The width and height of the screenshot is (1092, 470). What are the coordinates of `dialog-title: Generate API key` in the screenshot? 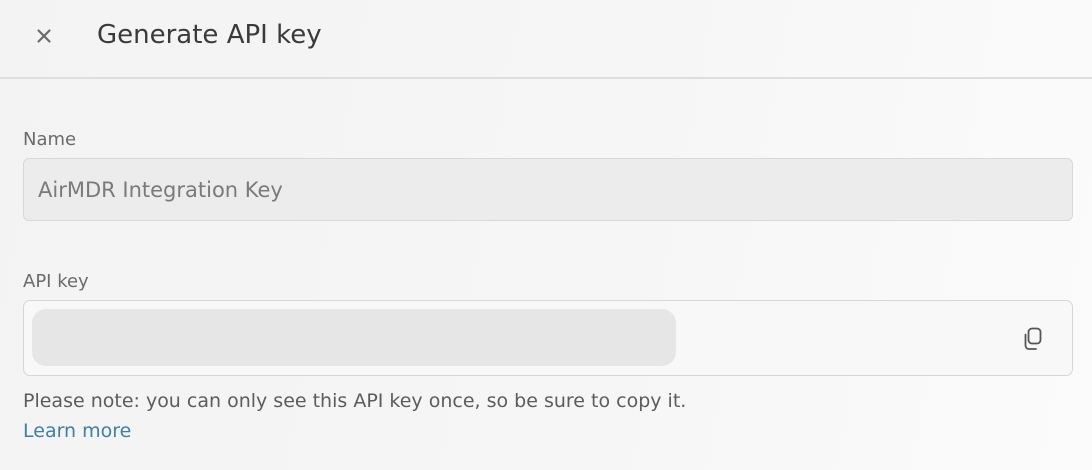 It's located at (209, 35).